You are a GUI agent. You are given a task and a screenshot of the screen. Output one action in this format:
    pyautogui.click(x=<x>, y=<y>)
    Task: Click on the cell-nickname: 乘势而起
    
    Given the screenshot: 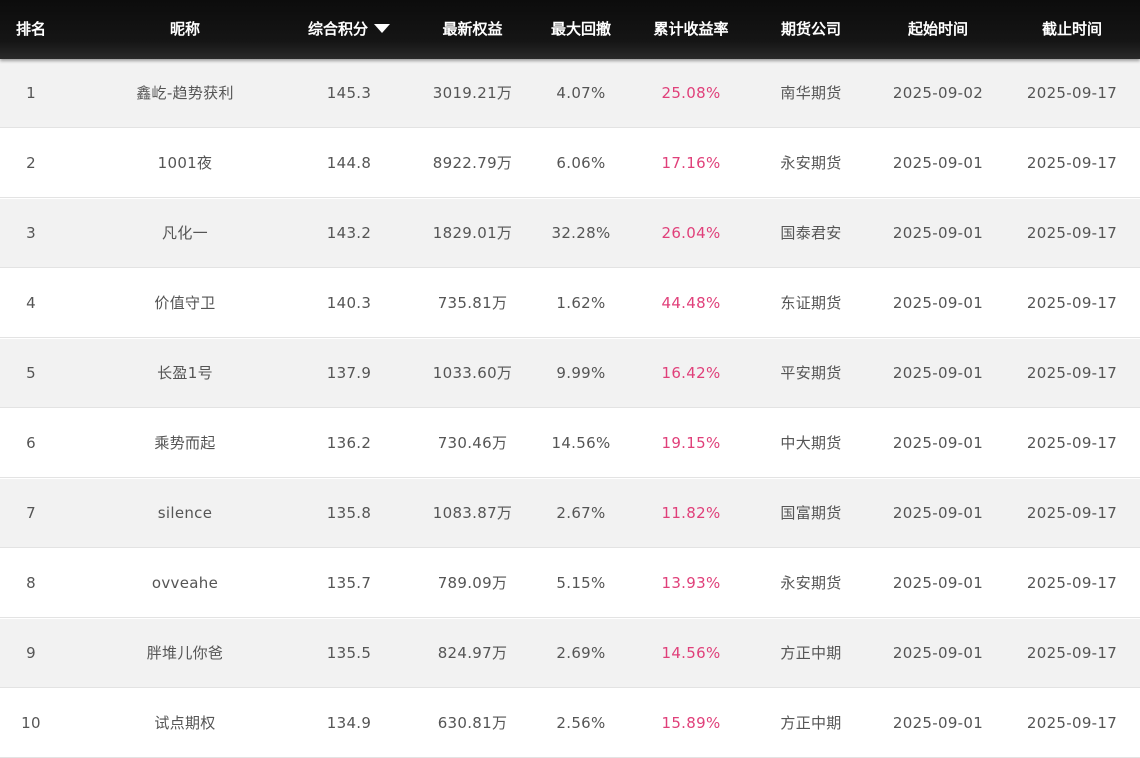 What is the action you would take?
    pyautogui.click(x=185, y=443)
    